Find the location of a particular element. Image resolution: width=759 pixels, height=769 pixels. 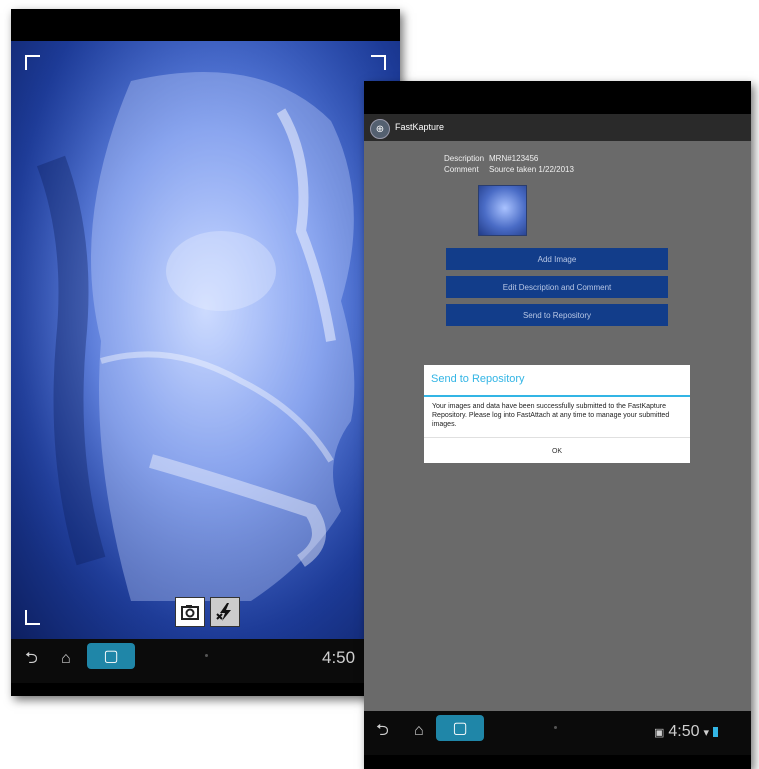

flash-toggle-button is located at coordinates (225, 612).